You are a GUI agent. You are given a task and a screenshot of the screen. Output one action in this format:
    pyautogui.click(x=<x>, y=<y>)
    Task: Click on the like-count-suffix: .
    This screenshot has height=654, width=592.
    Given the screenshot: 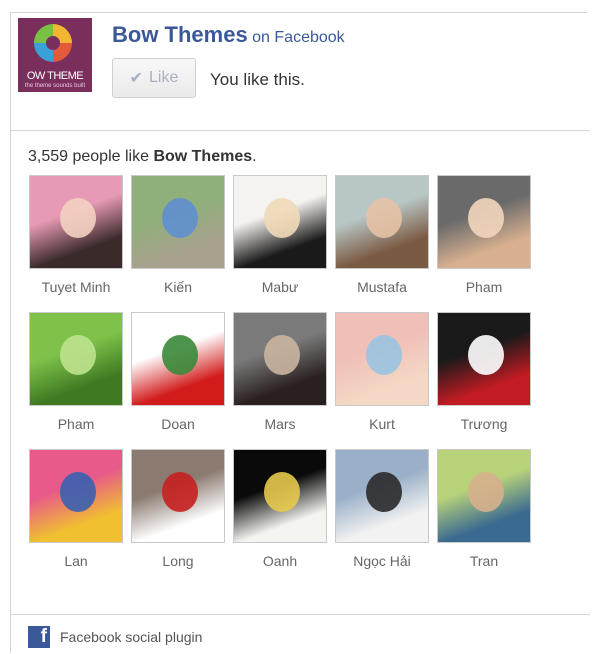 What is the action you would take?
    pyautogui.click(x=254, y=156)
    